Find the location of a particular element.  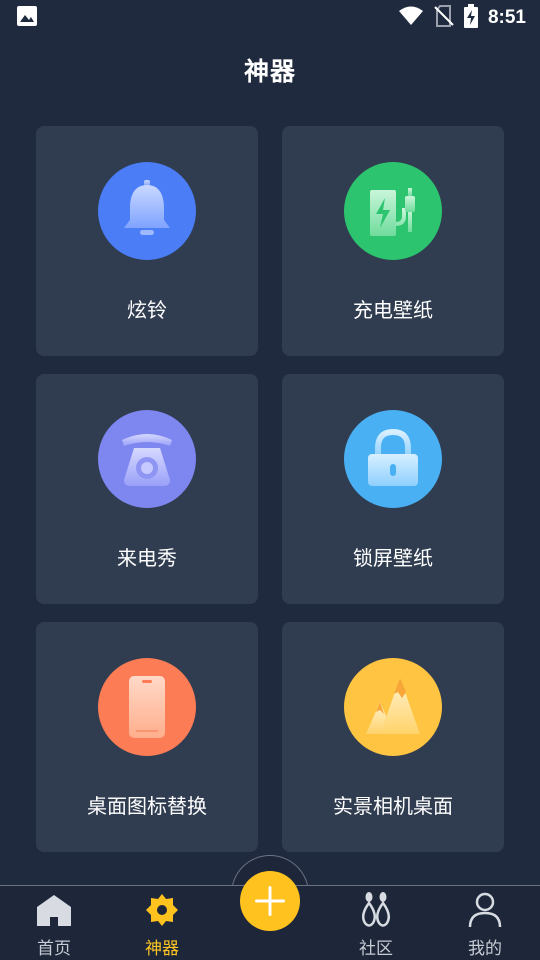

card-label: 来电秀 is located at coordinates (147, 558).